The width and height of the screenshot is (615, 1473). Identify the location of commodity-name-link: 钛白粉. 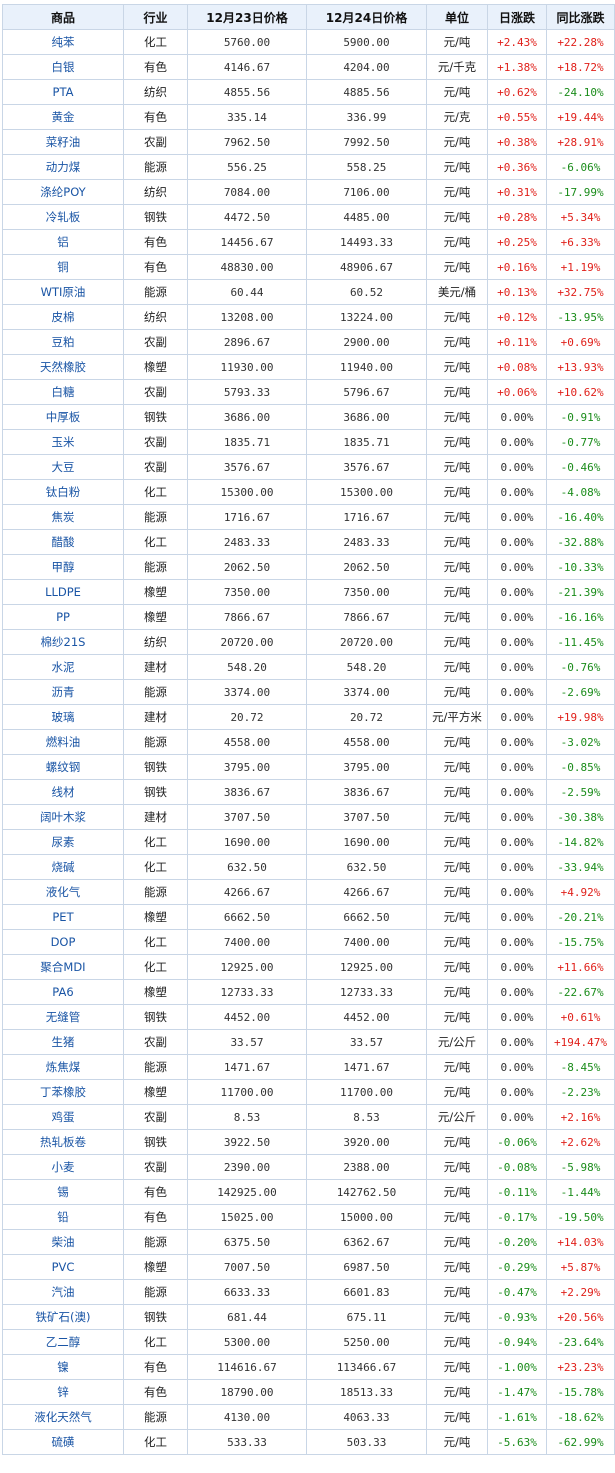
(63, 492).